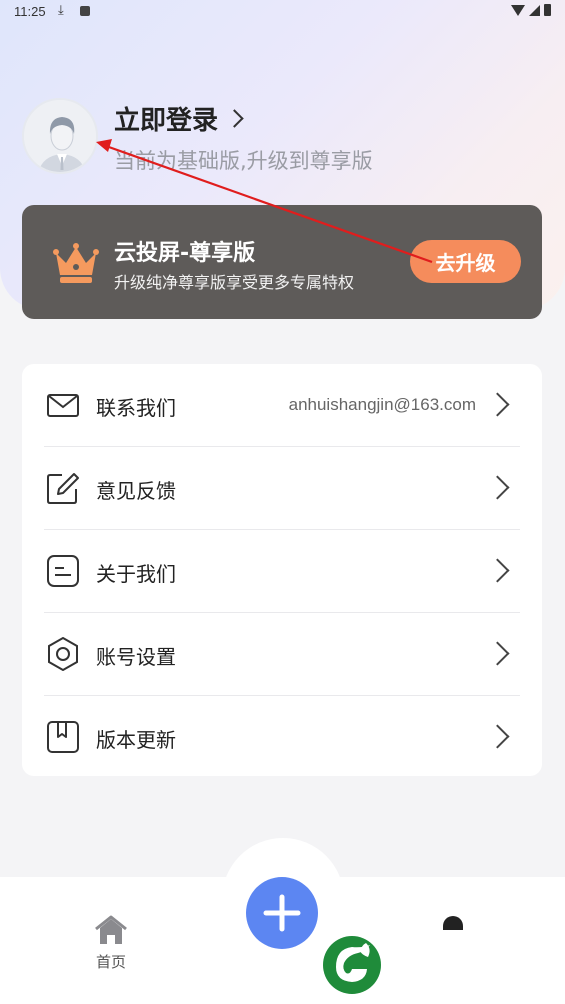 This screenshot has width=565, height=1004. What do you see at coordinates (136, 740) in the screenshot?
I see `menu-item-label: 版本更新` at bounding box center [136, 740].